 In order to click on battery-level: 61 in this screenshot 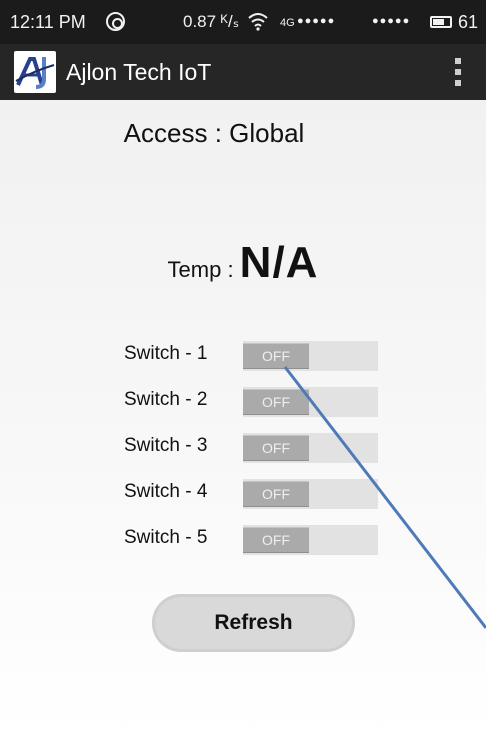, I will do `click(468, 22)`.